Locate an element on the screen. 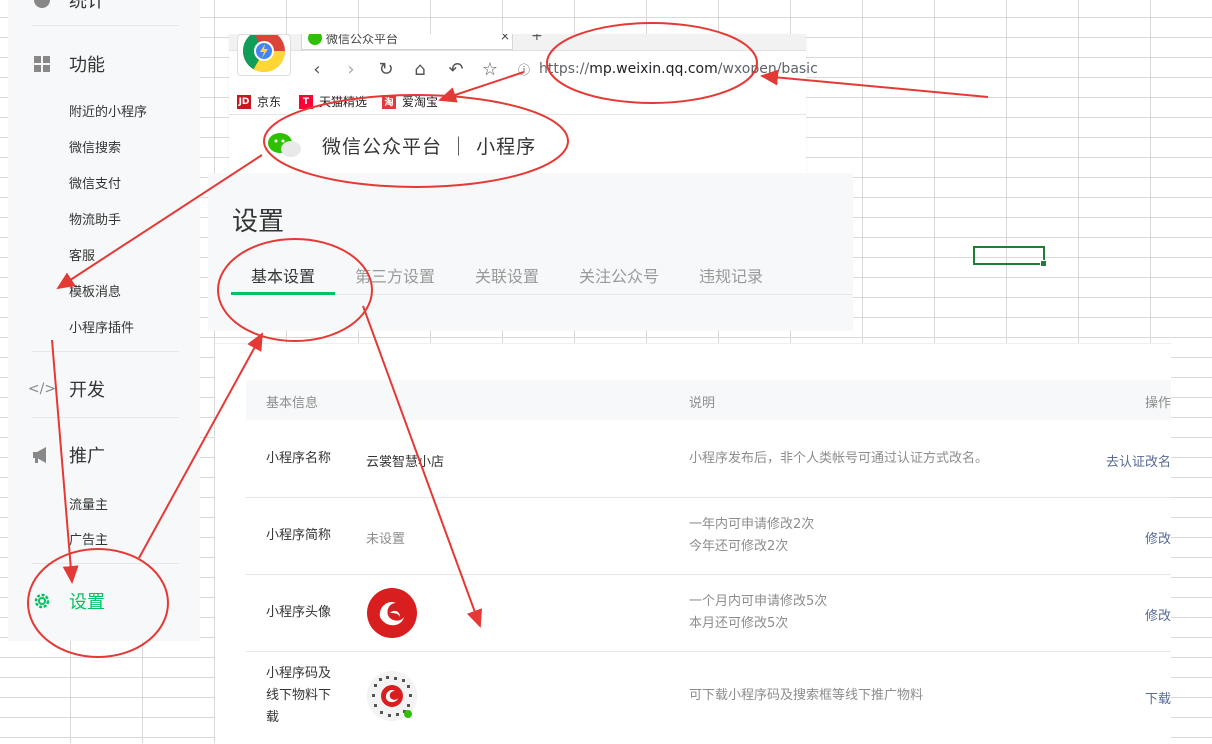 This screenshot has height=744, width=1212. mini-program-code-image is located at coordinates (392, 696).